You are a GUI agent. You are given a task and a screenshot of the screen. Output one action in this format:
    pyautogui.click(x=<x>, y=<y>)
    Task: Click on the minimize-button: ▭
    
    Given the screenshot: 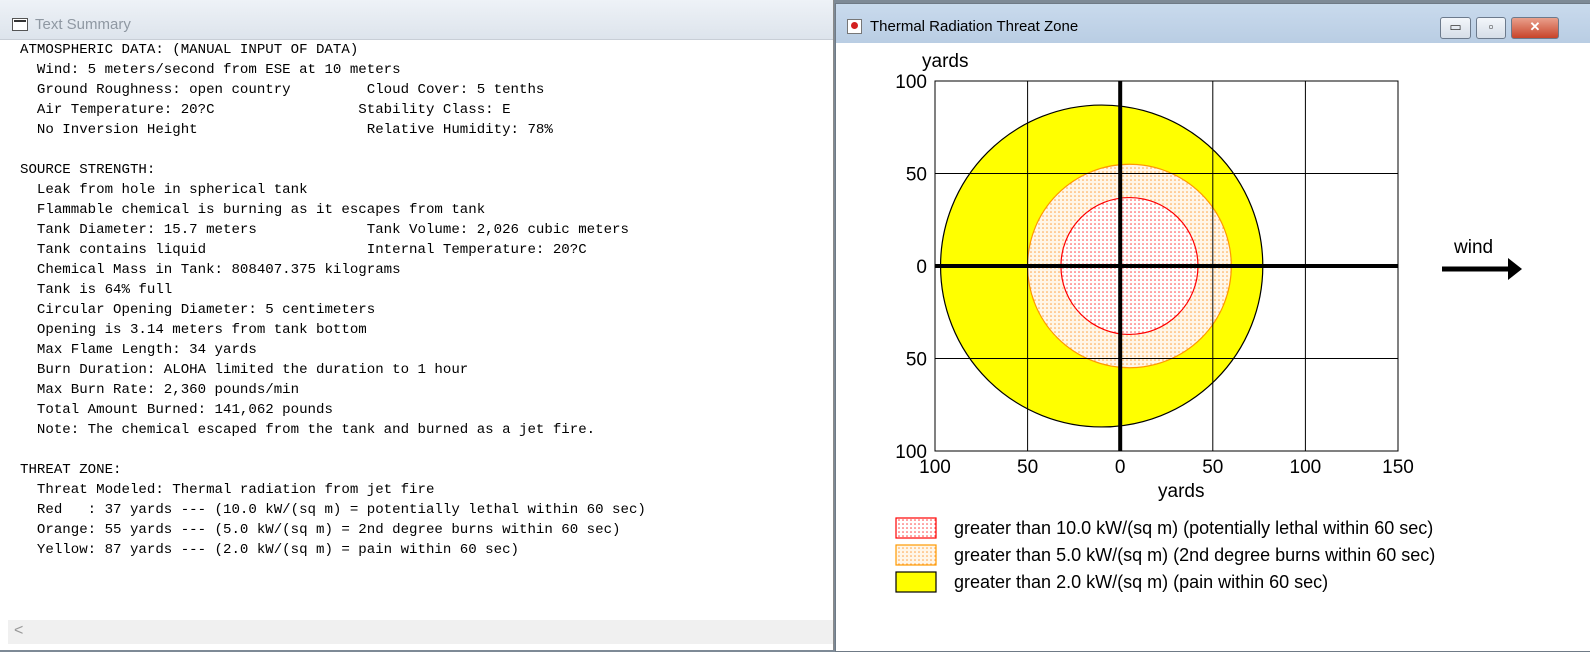 What is the action you would take?
    pyautogui.click(x=1455, y=28)
    